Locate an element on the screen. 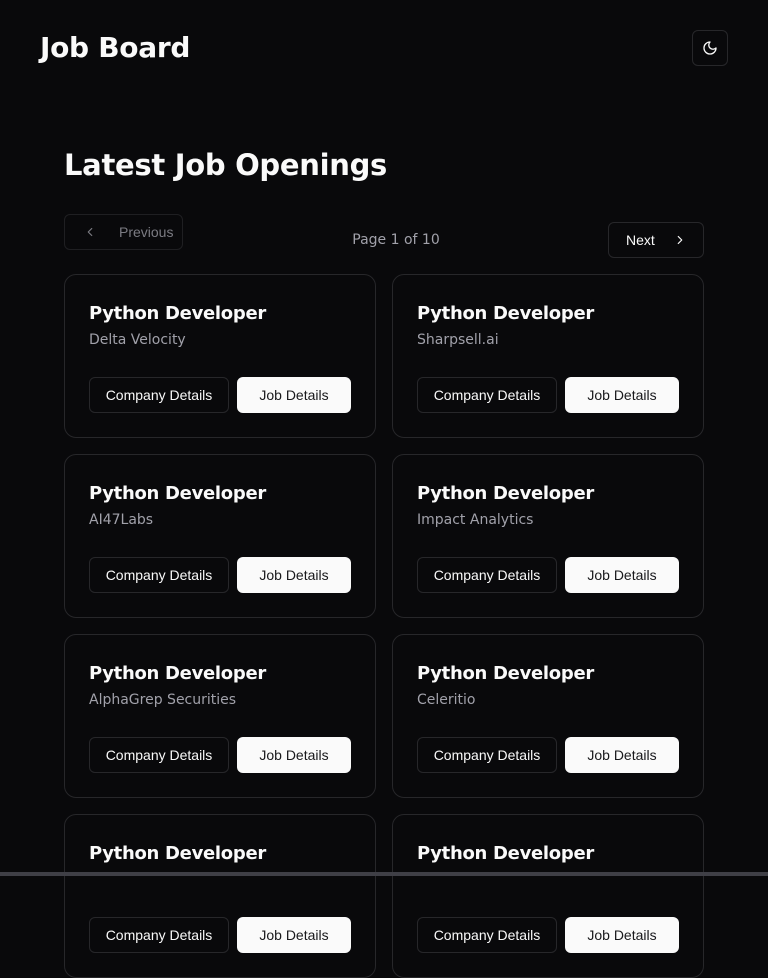  header: Job Board is located at coordinates (384, 48).